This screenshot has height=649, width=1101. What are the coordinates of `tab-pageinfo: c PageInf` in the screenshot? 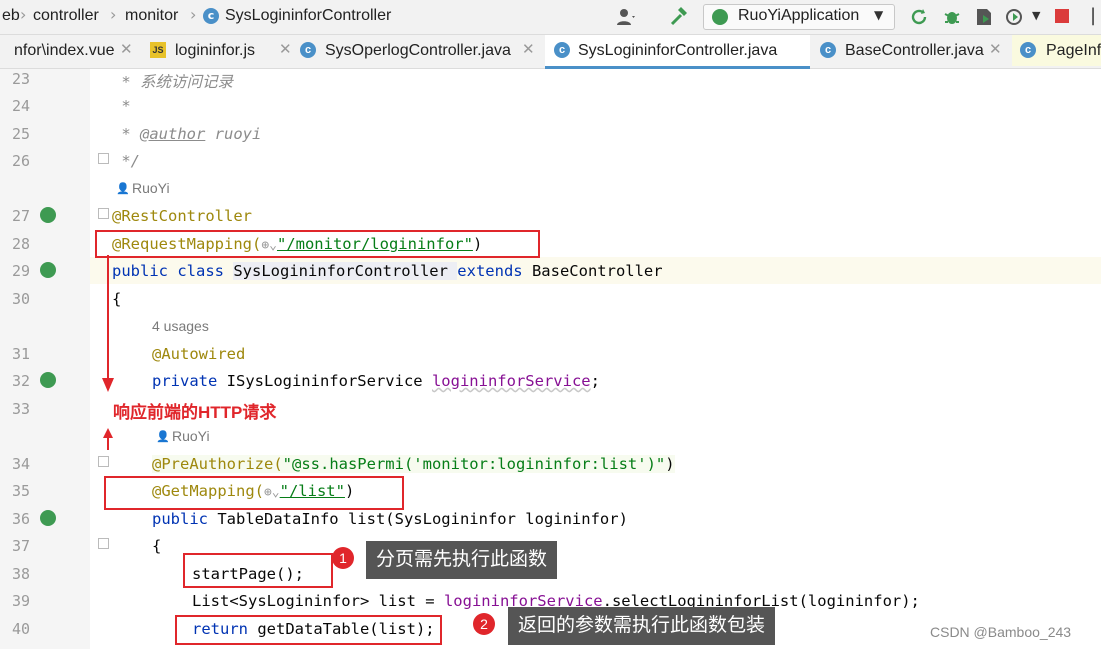 It's located at (1056, 50).